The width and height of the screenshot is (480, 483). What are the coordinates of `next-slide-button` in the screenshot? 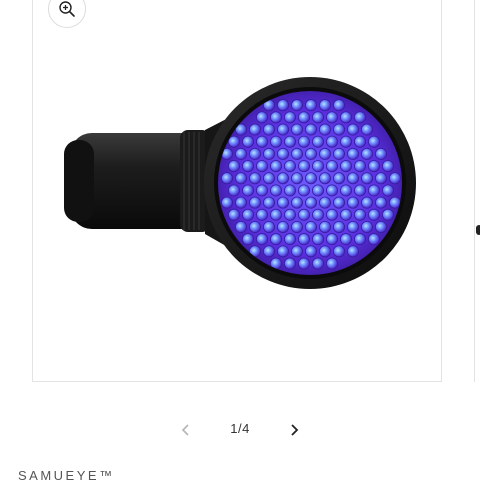 It's located at (294, 430).